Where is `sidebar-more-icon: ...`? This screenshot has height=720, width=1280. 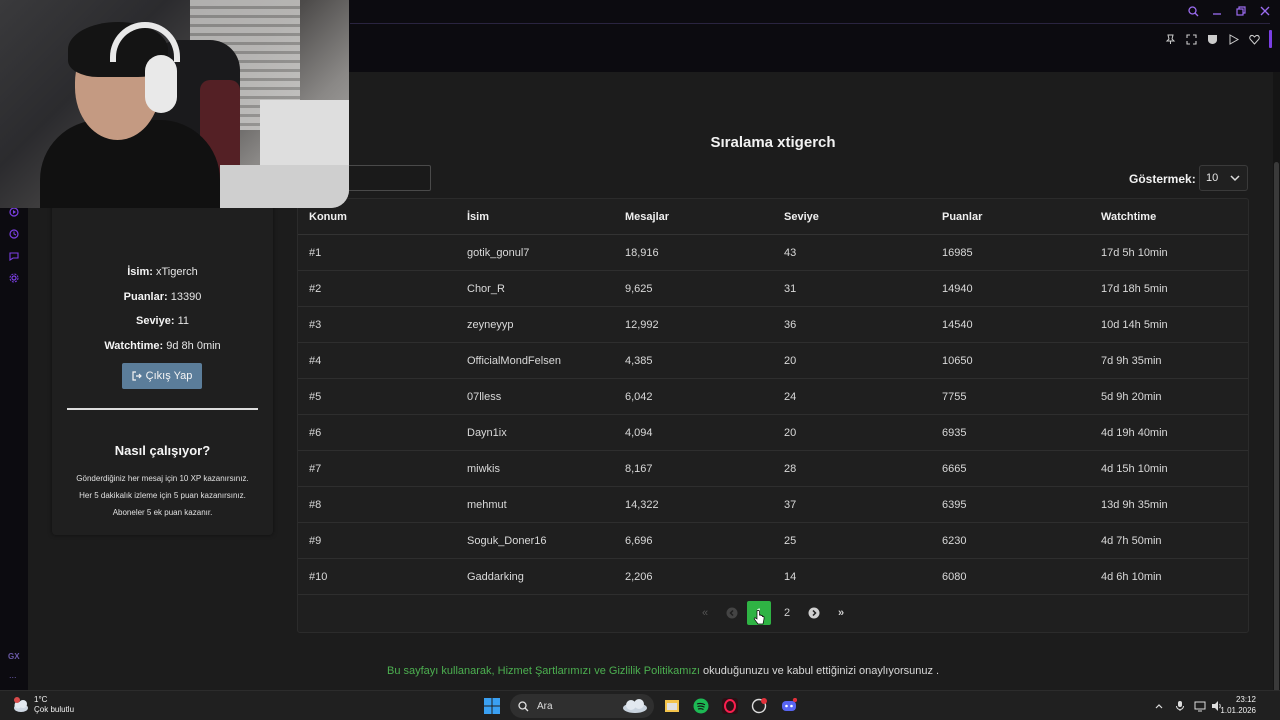
sidebar-more-icon: ... is located at coordinates (13, 675).